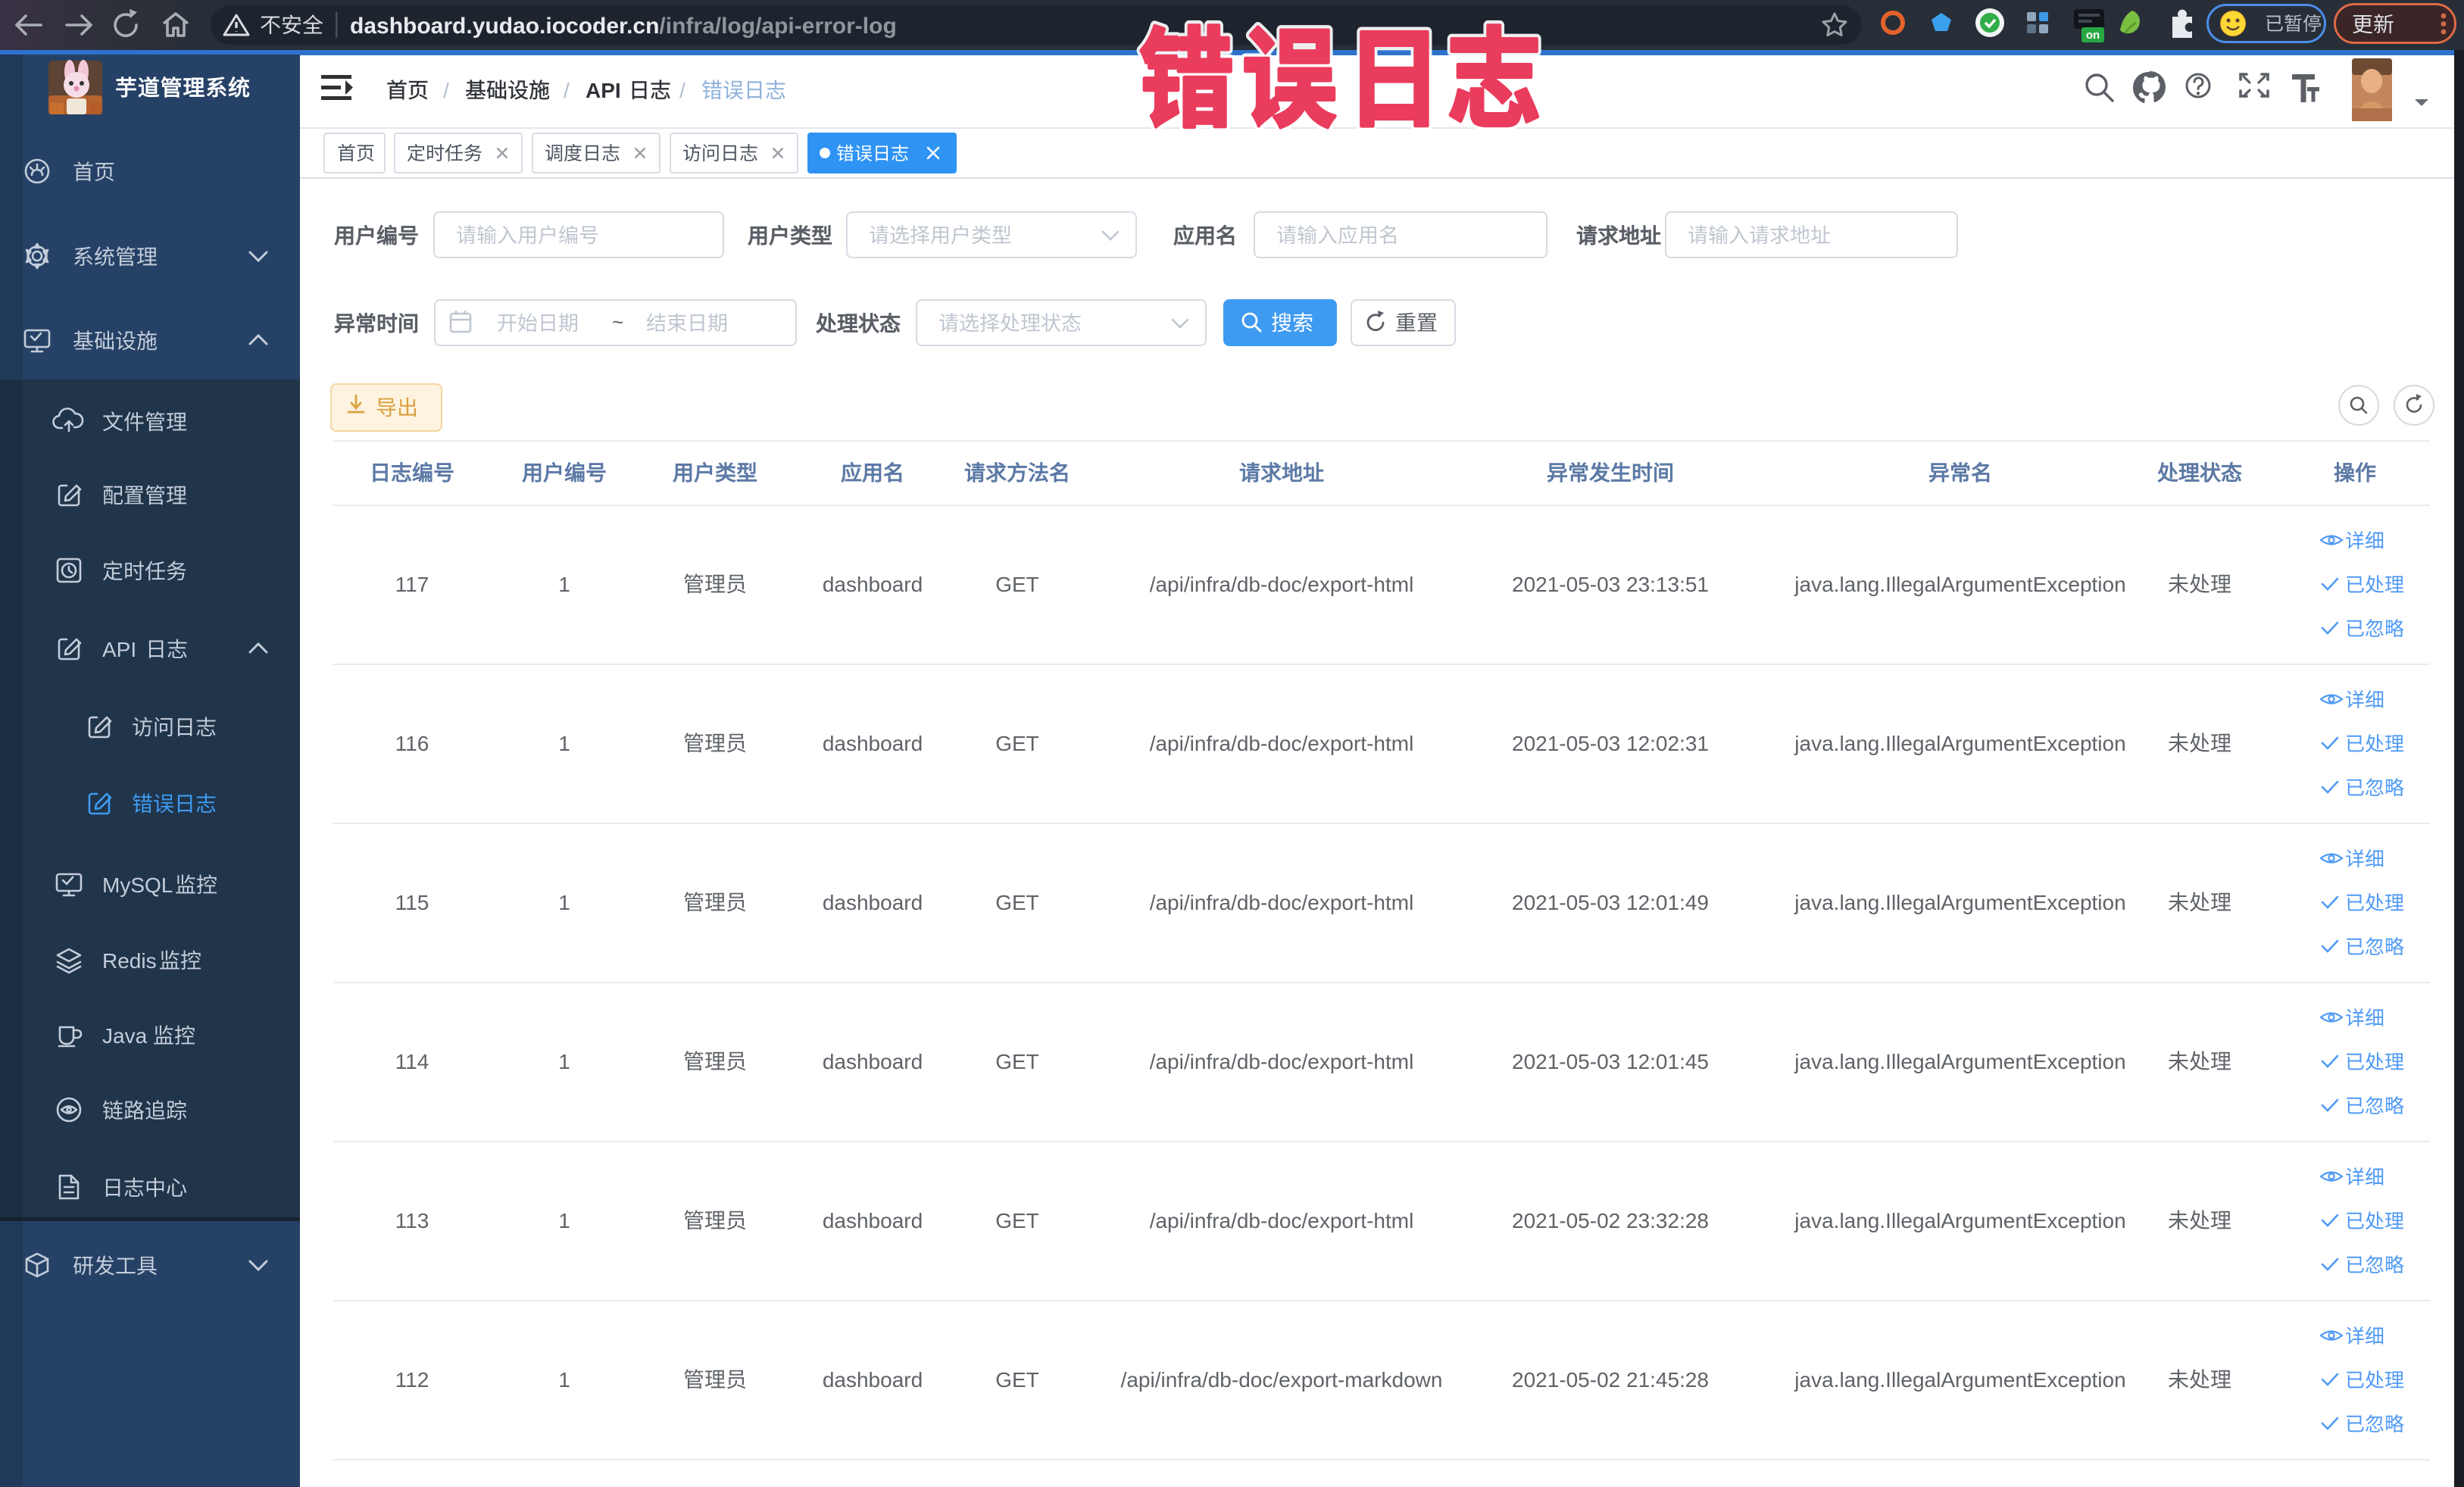 The height and width of the screenshot is (1487, 2464). Describe the element at coordinates (1610, 1061) in the screenshot. I see `svg-text: 2021-05-03 12:01:45` at that location.